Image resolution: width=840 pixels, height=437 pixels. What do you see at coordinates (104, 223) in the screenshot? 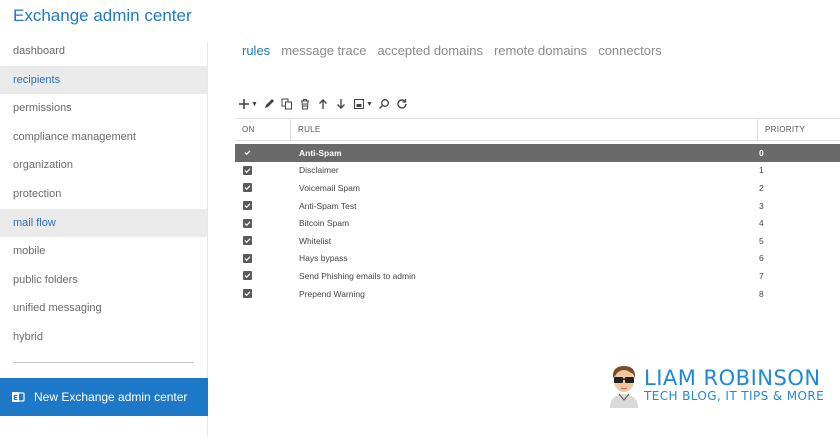
I see `sidebar-item-mail-flow: mail flow` at bounding box center [104, 223].